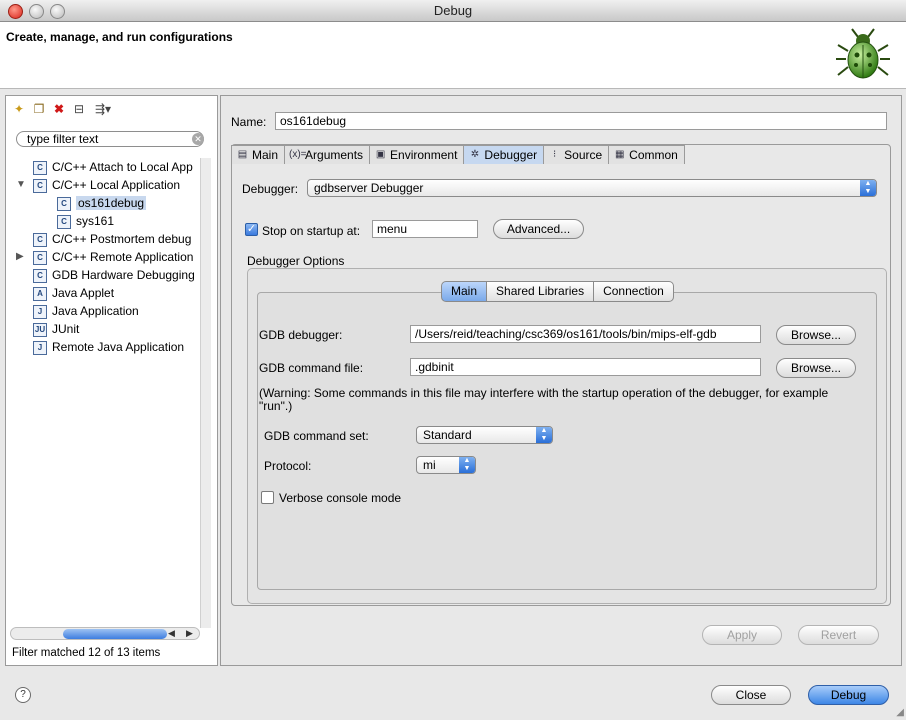  I want to click on tab-environment: ▣ Environment, so click(417, 154).